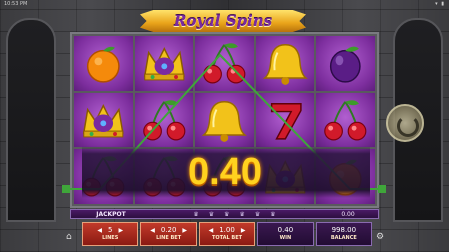  Describe the element at coordinates (71, 237) in the screenshot. I see `home-icon: ⌂` at that location.